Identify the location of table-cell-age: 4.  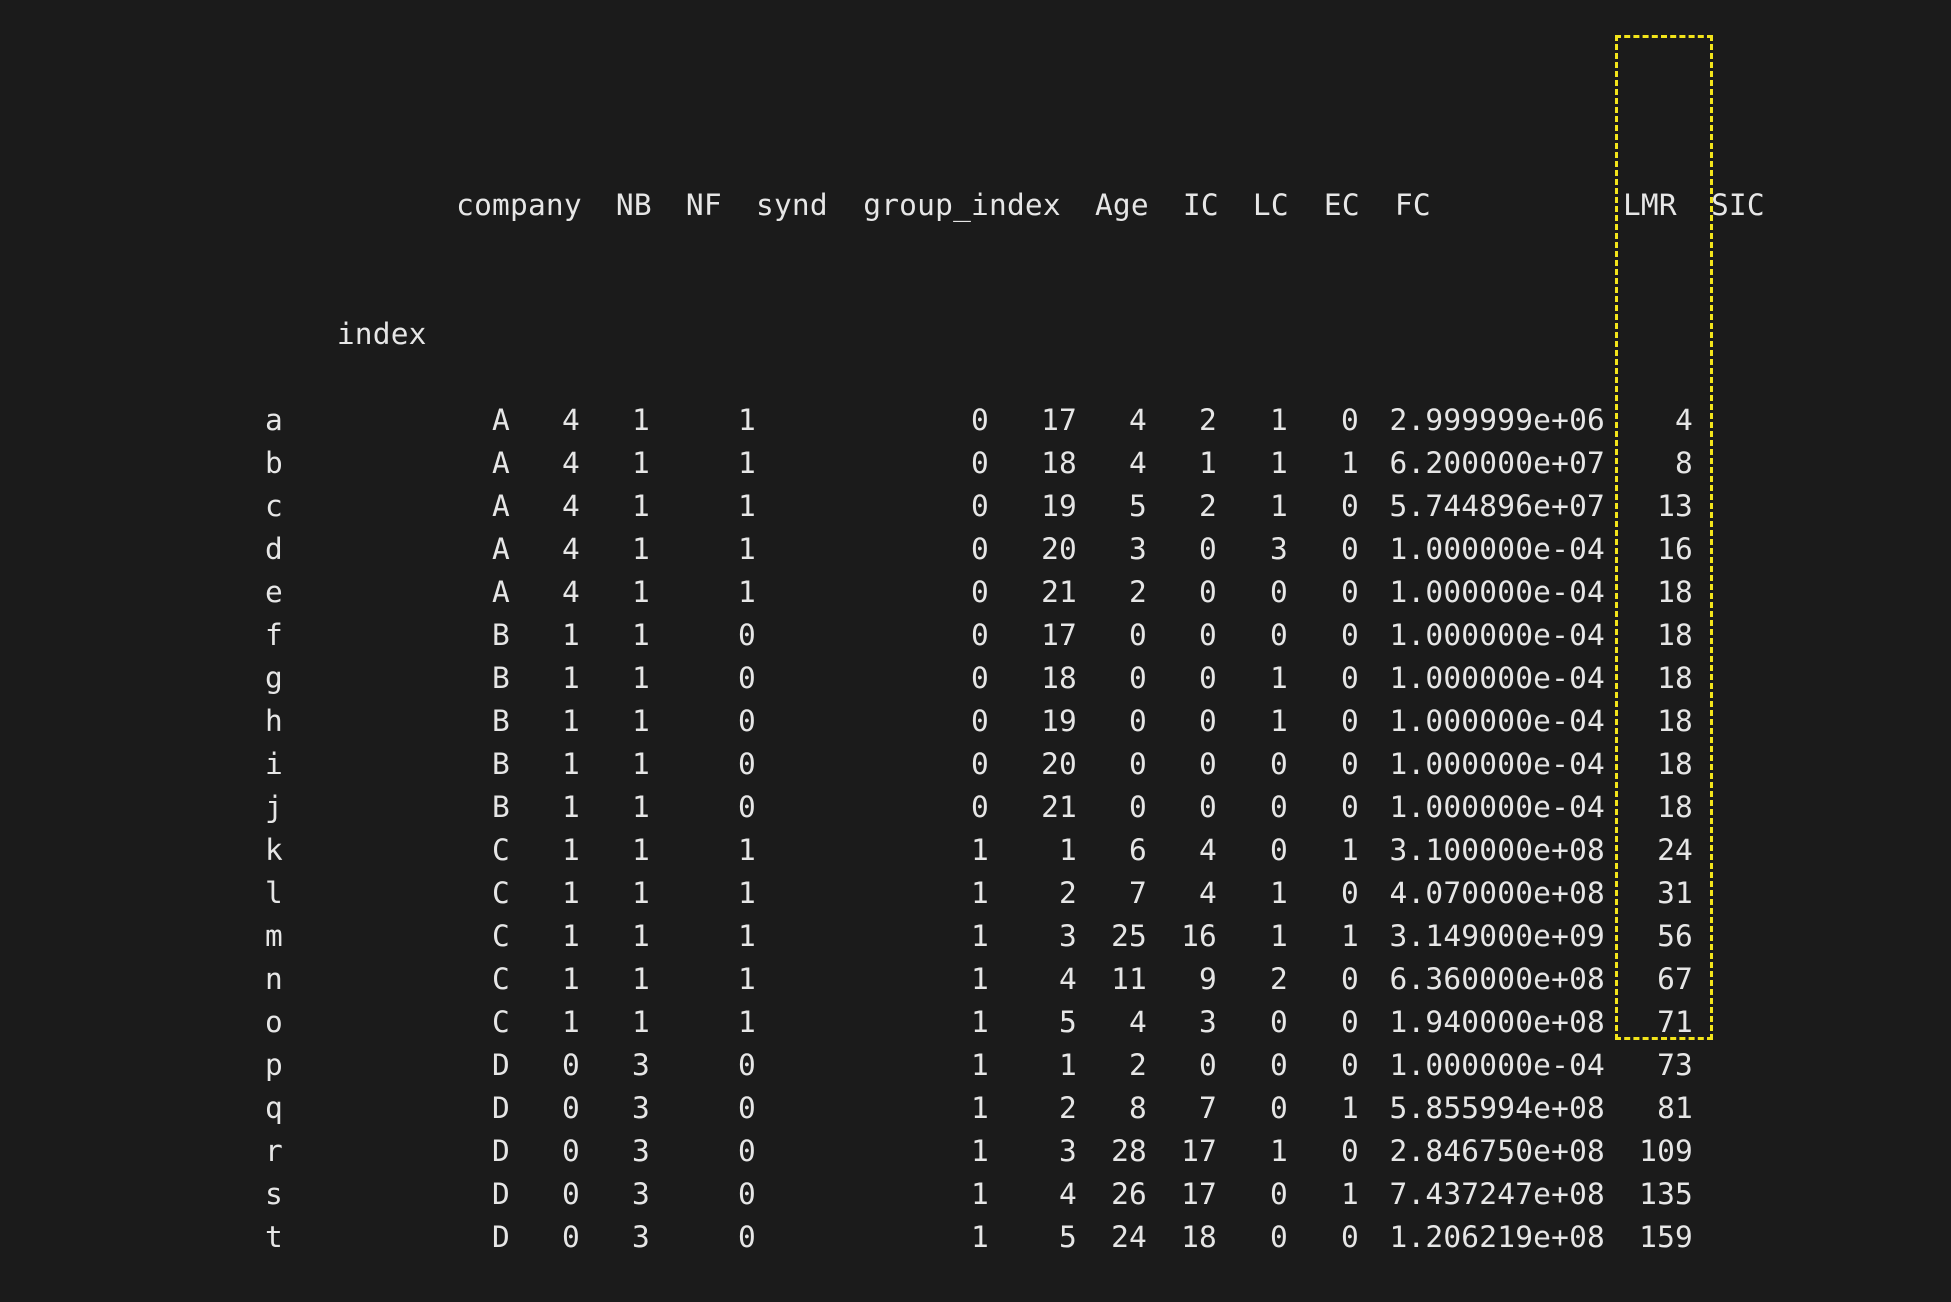
(1068, 1194).